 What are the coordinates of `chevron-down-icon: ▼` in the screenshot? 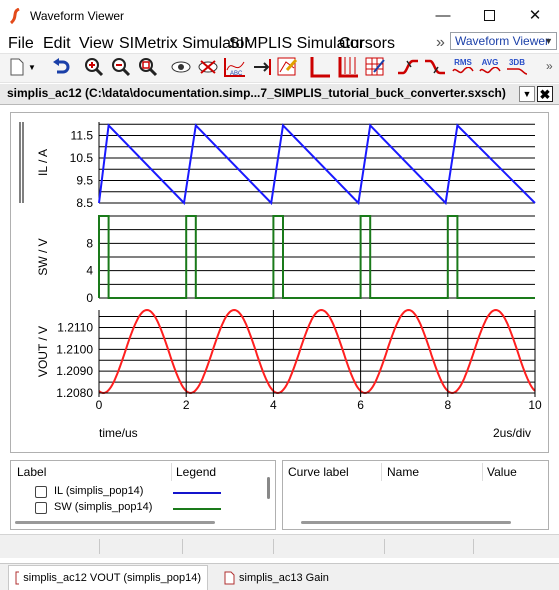 It's located at (548, 41).